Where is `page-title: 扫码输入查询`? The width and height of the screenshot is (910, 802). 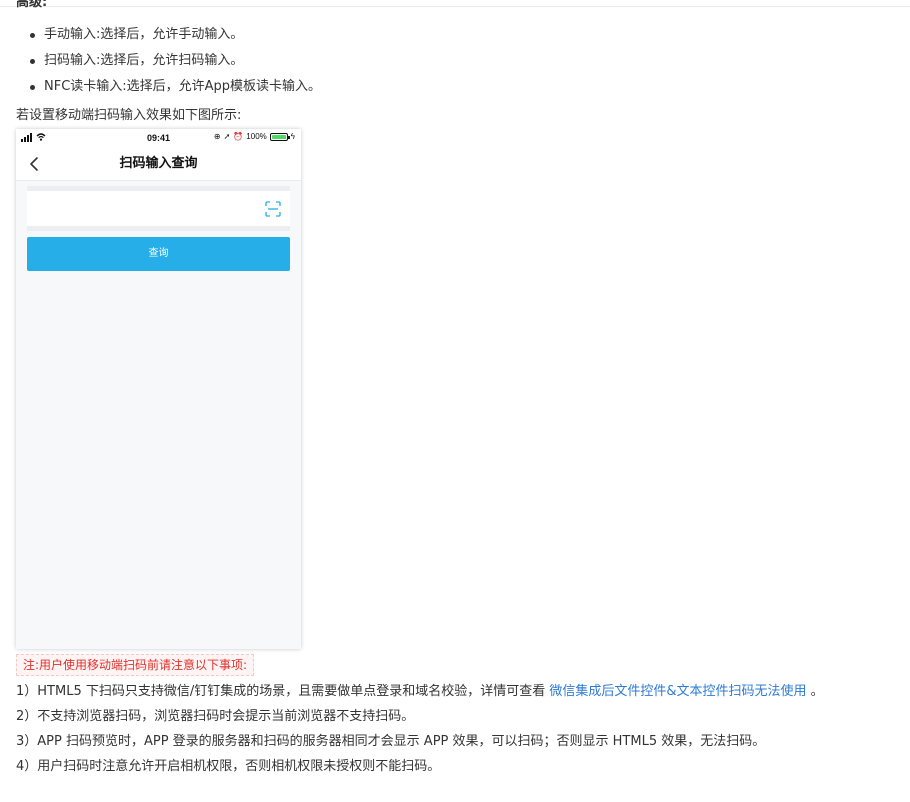
page-title: 扫码输入查询 is located at coordinates (158, 163).